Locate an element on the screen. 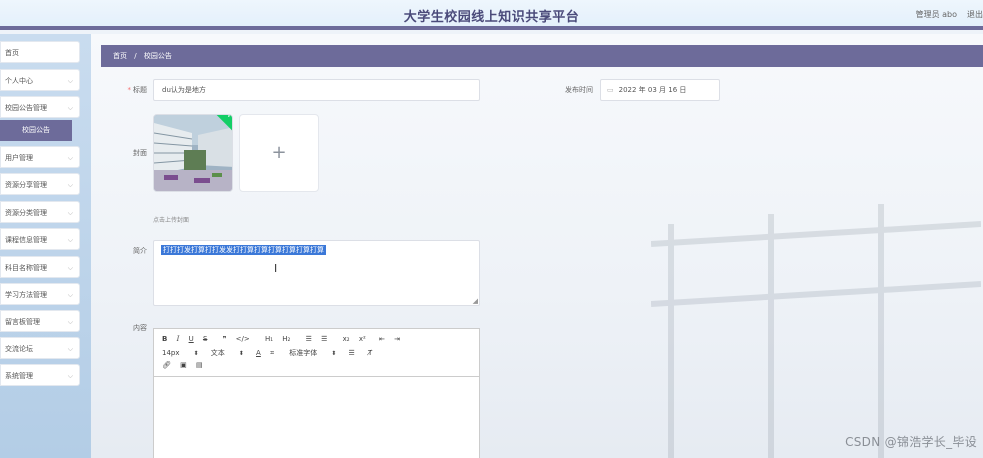  outdent-icon: ⇤ is located at coordinates (382, 339).